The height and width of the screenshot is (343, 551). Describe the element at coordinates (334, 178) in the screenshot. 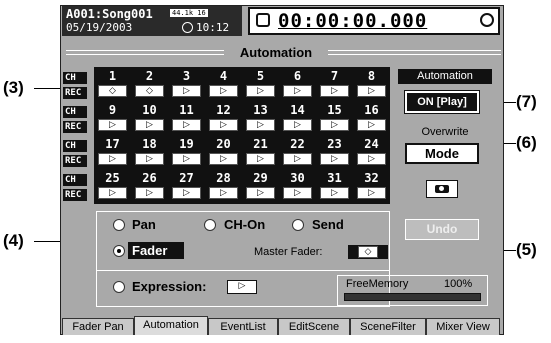

I see `channel-number: 31` at that location.